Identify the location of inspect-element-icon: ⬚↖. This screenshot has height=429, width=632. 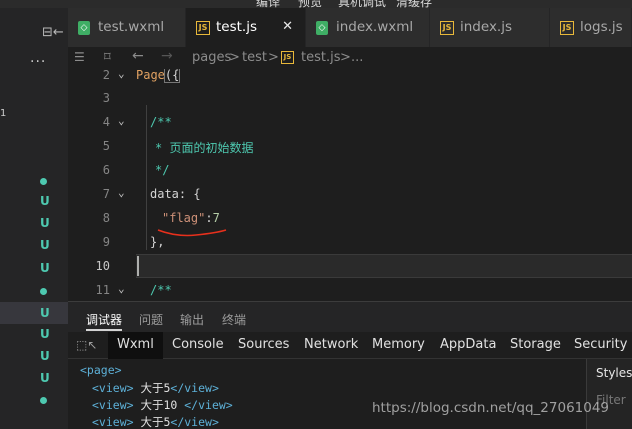
(86, 345).